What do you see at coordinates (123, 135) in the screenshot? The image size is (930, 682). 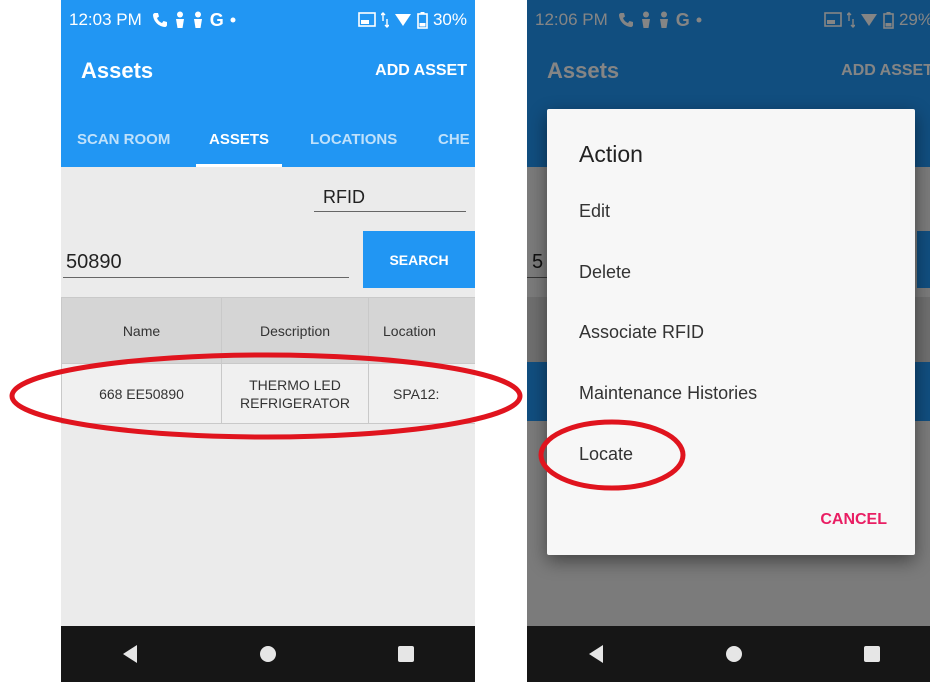 I see `tab-scan-room: SCAN ROOM` at bounding box center [123, 135].